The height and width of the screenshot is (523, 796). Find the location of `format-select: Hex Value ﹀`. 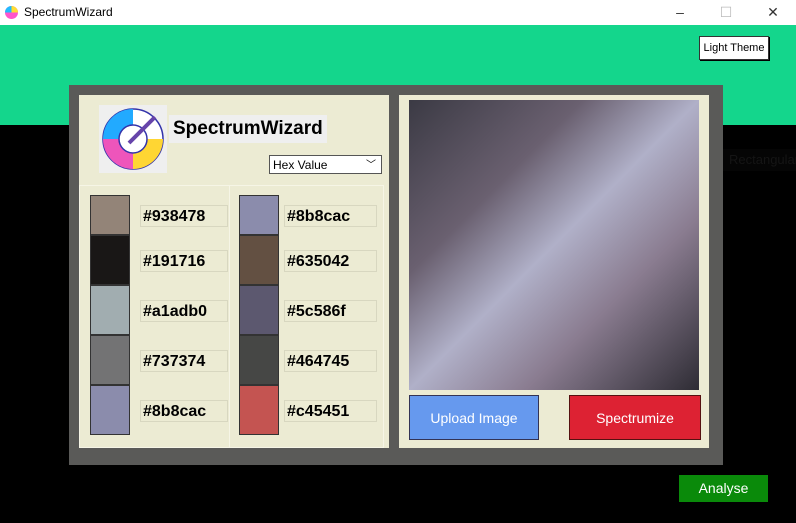

format-select: Hex Value ﹀ is located at coordinates (325, 164).